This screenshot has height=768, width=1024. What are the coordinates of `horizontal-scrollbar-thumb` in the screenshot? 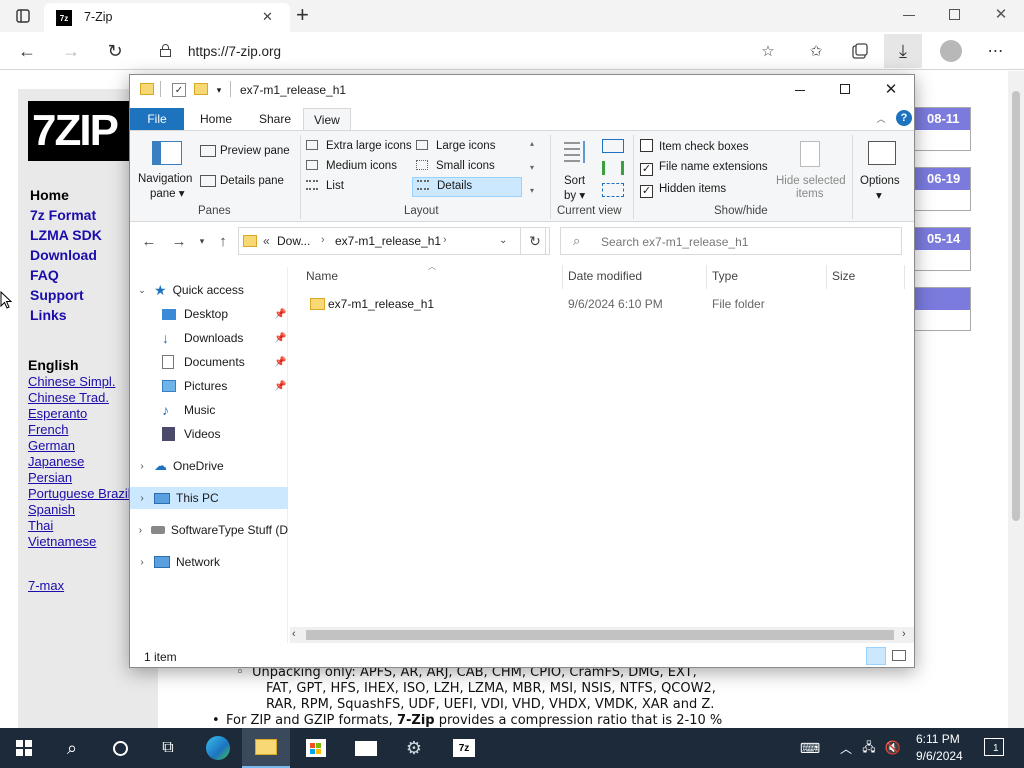 It's located at (600, 635).